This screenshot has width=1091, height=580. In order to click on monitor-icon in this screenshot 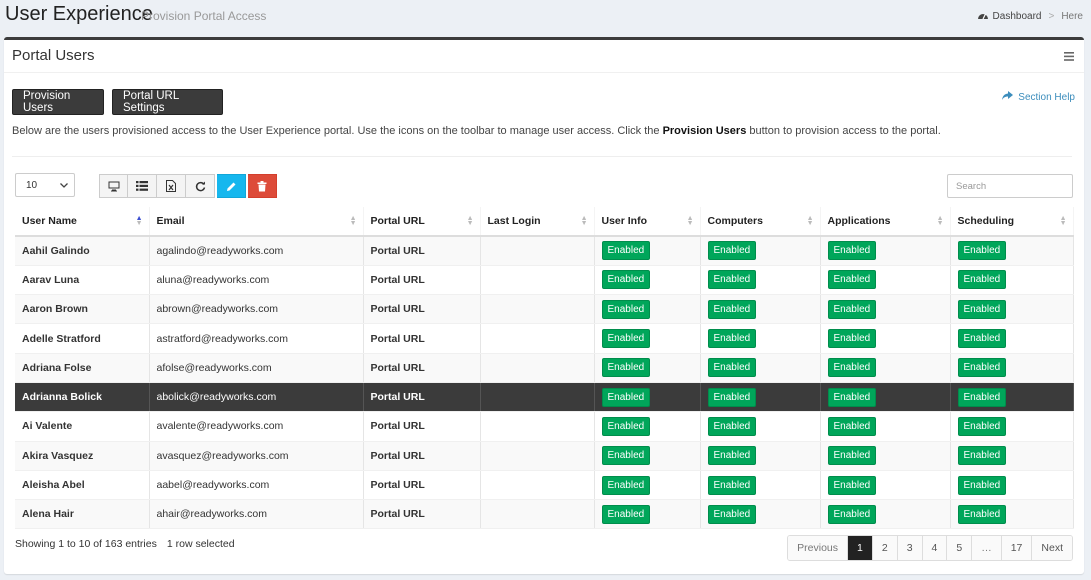, I will do `click(113, 186)`.